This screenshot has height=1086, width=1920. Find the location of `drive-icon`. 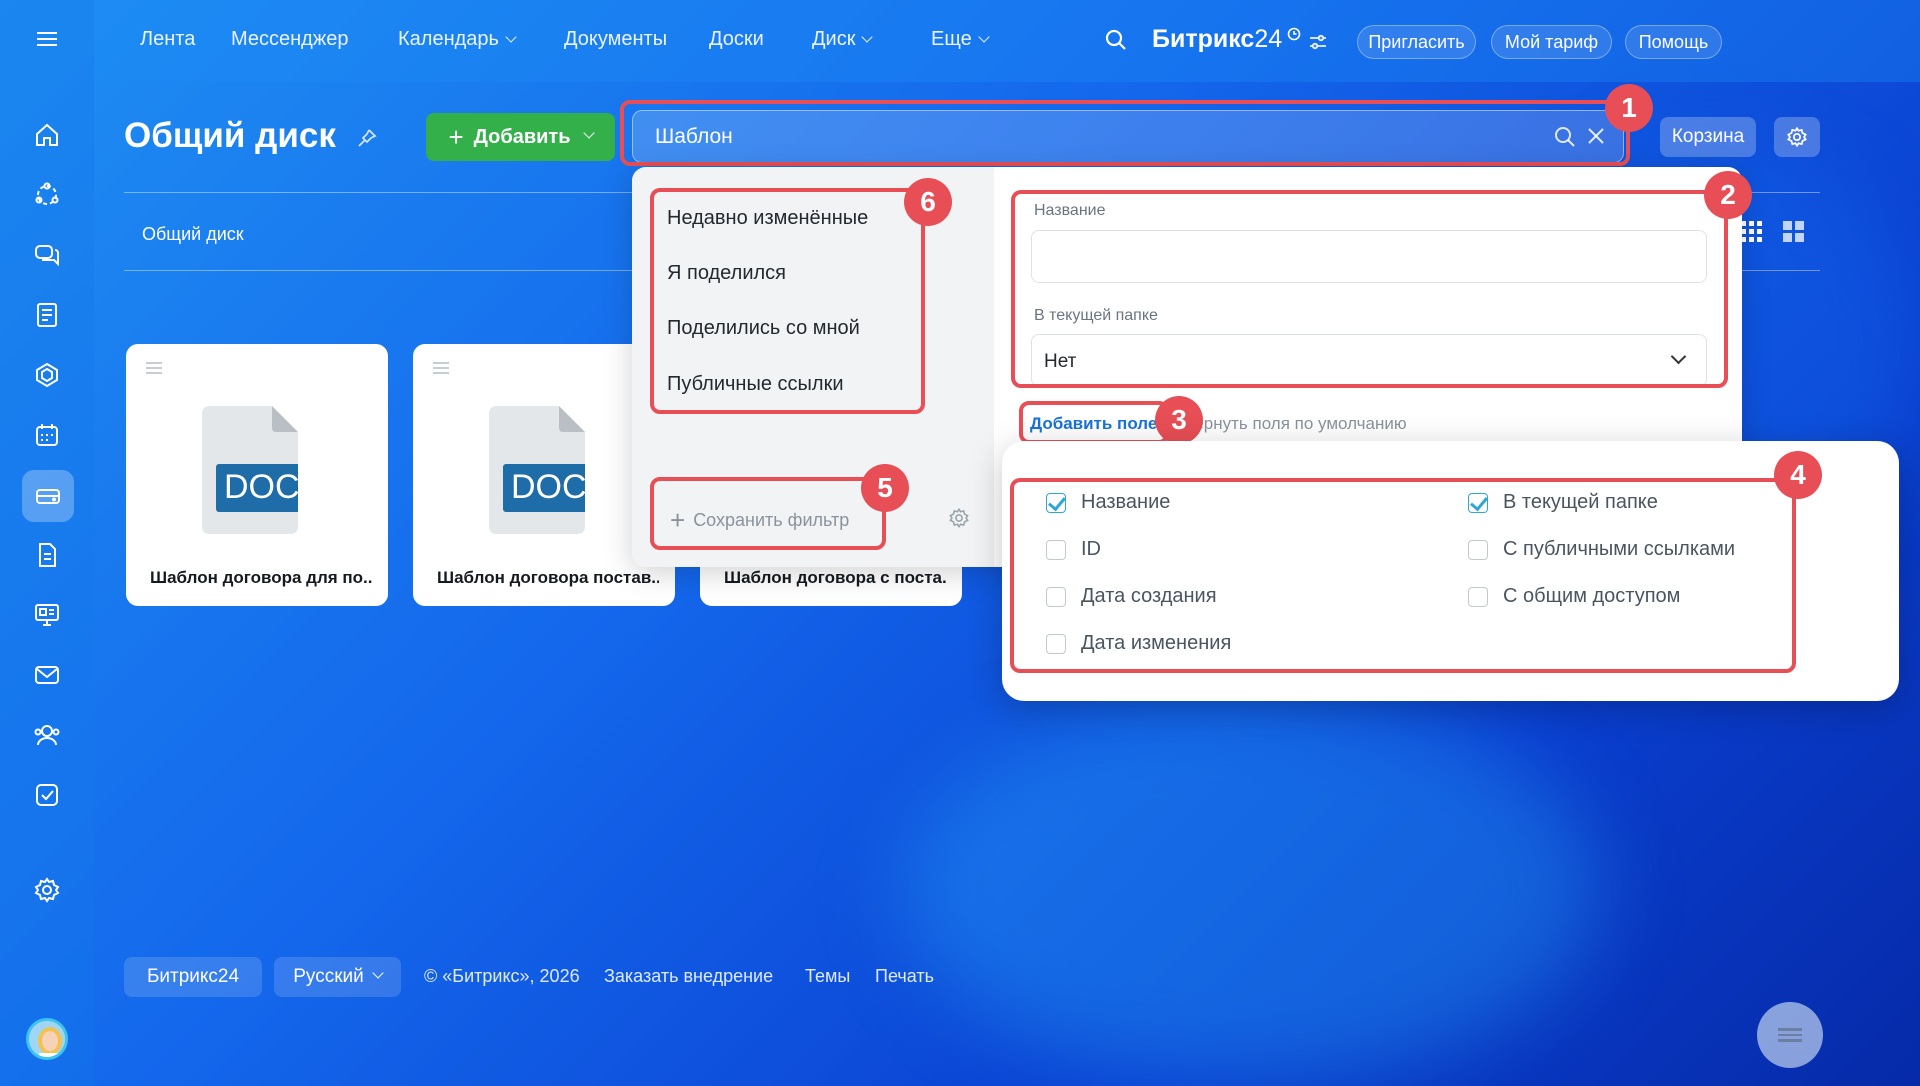

drive-icon is located at coordinates (48, 496).